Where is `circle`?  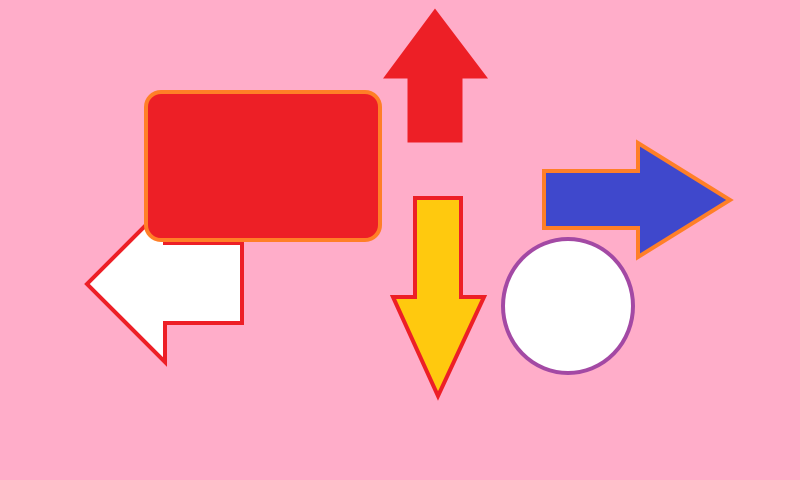
circle is located at coordinates (568, 306).